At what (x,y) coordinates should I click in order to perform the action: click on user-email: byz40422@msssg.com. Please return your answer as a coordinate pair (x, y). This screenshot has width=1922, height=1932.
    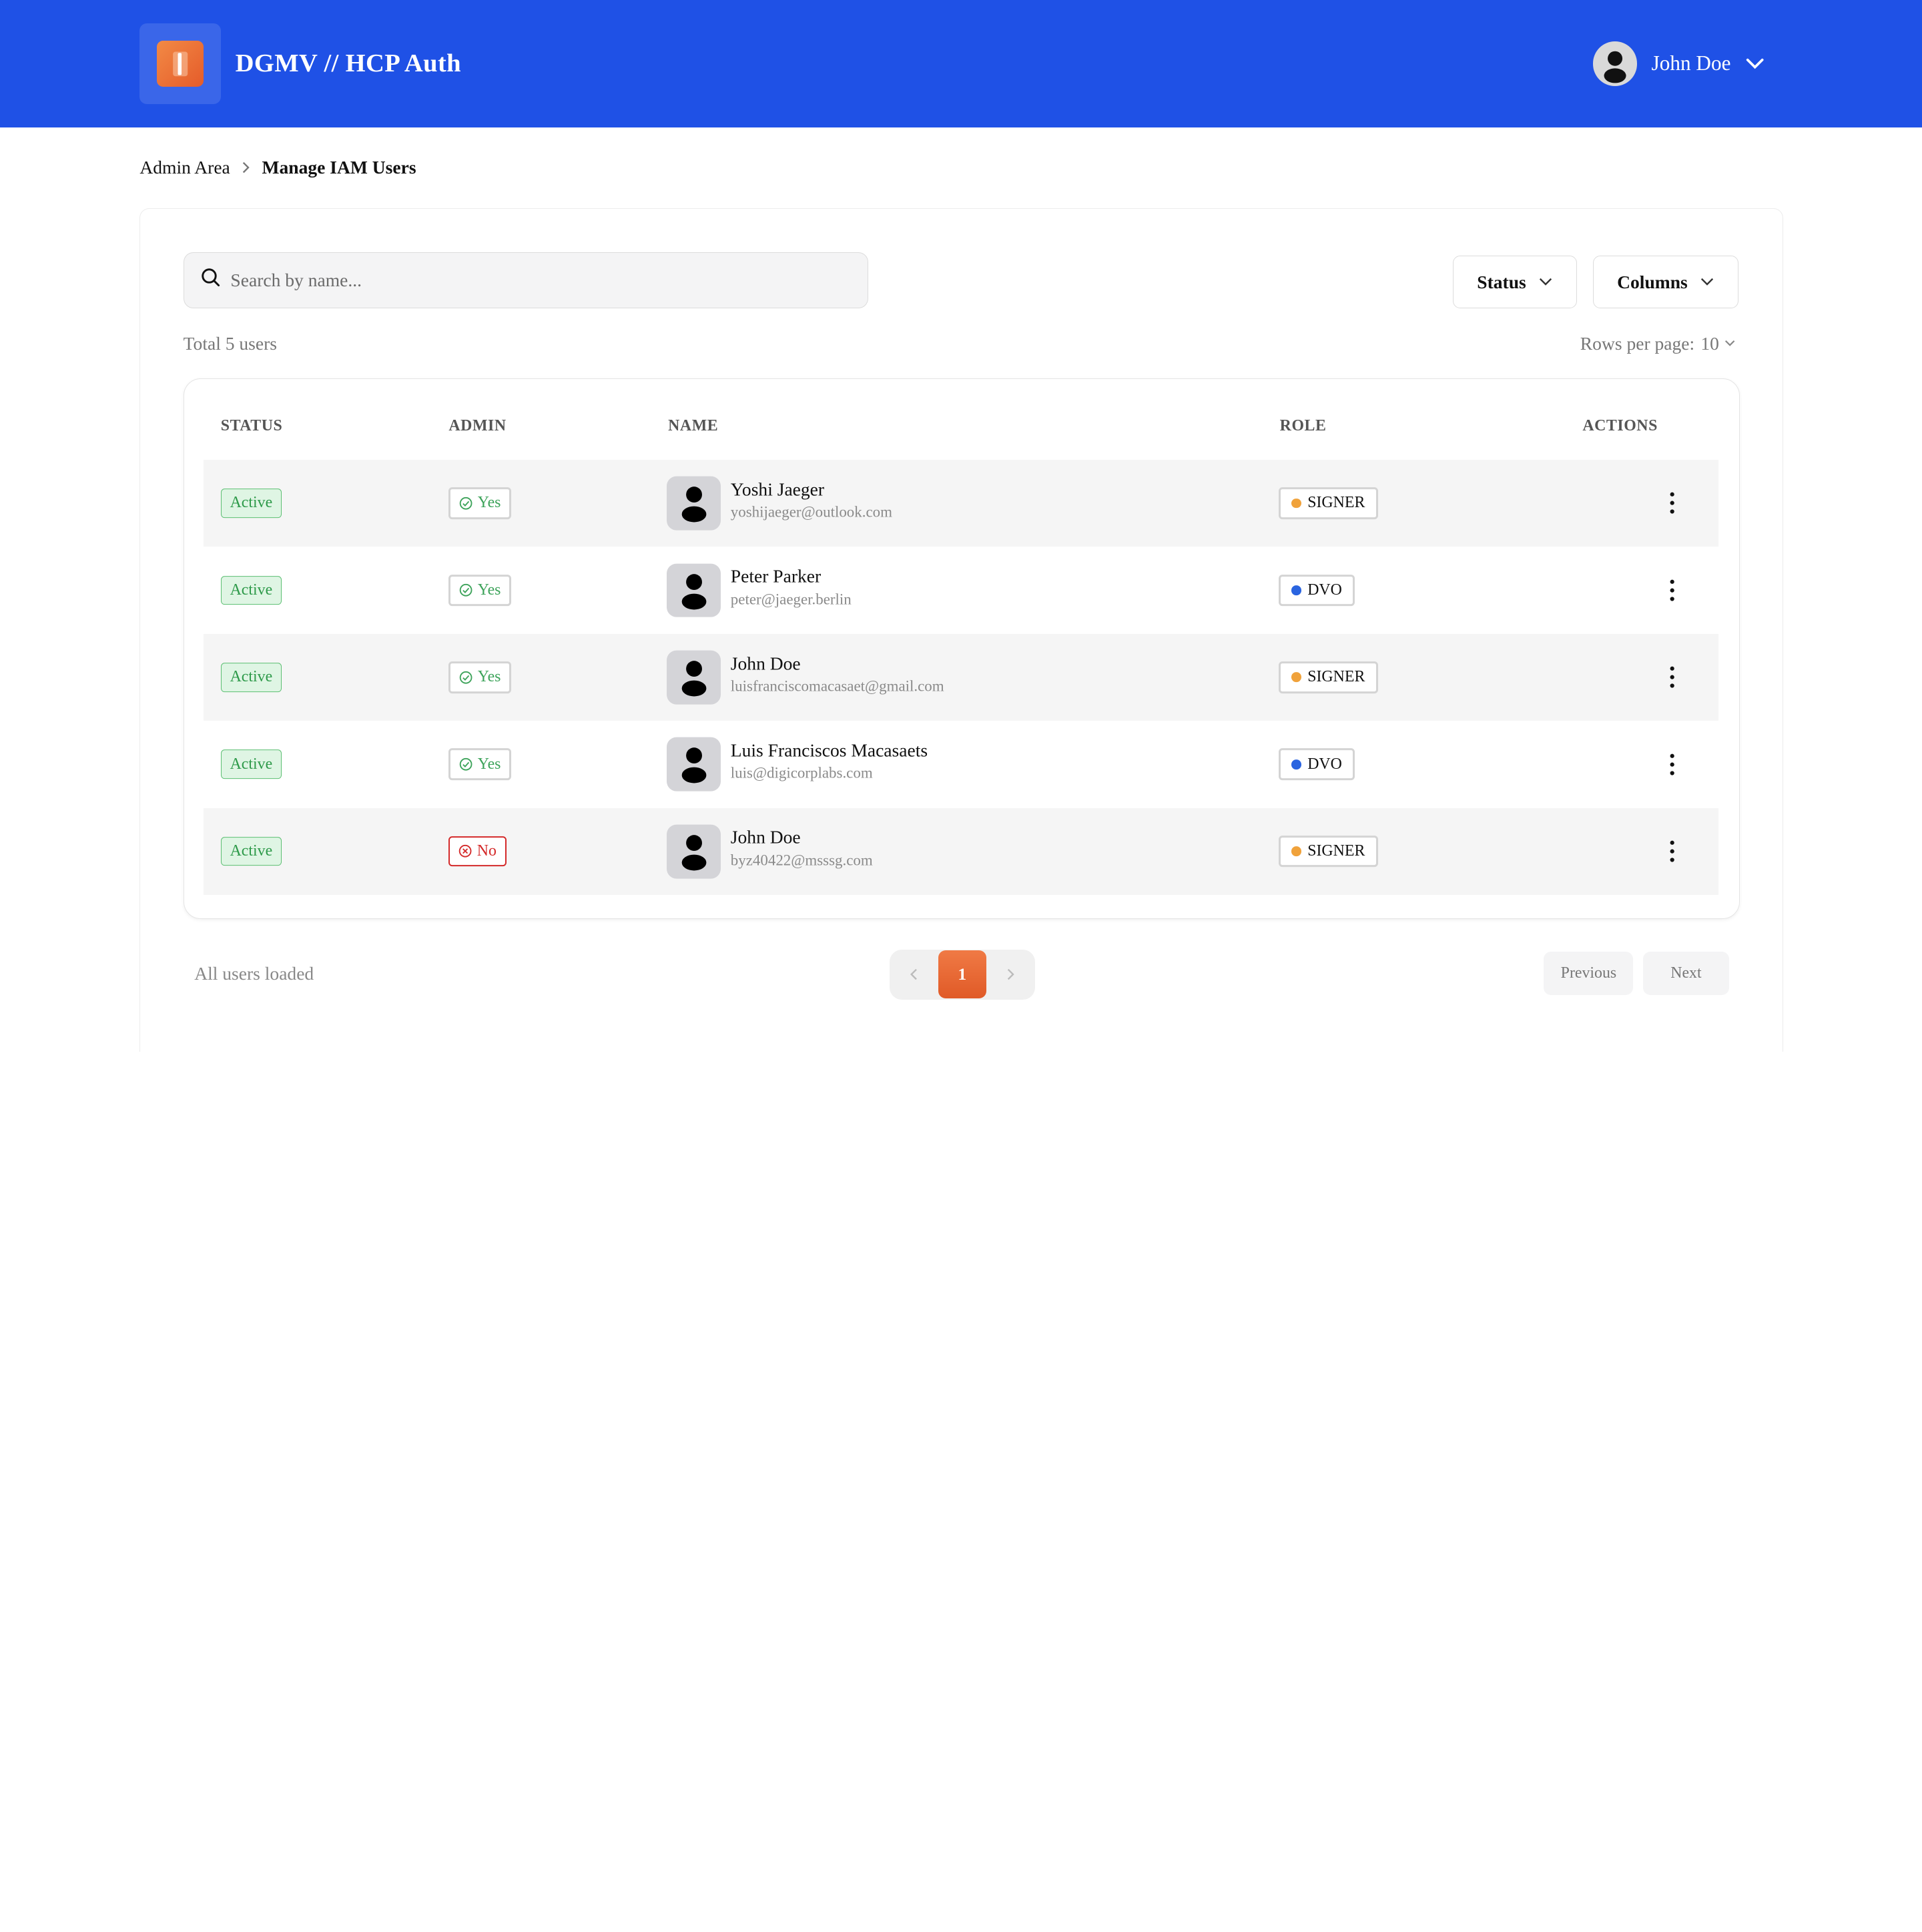
    Looking at the image, I should click on (801, 860).